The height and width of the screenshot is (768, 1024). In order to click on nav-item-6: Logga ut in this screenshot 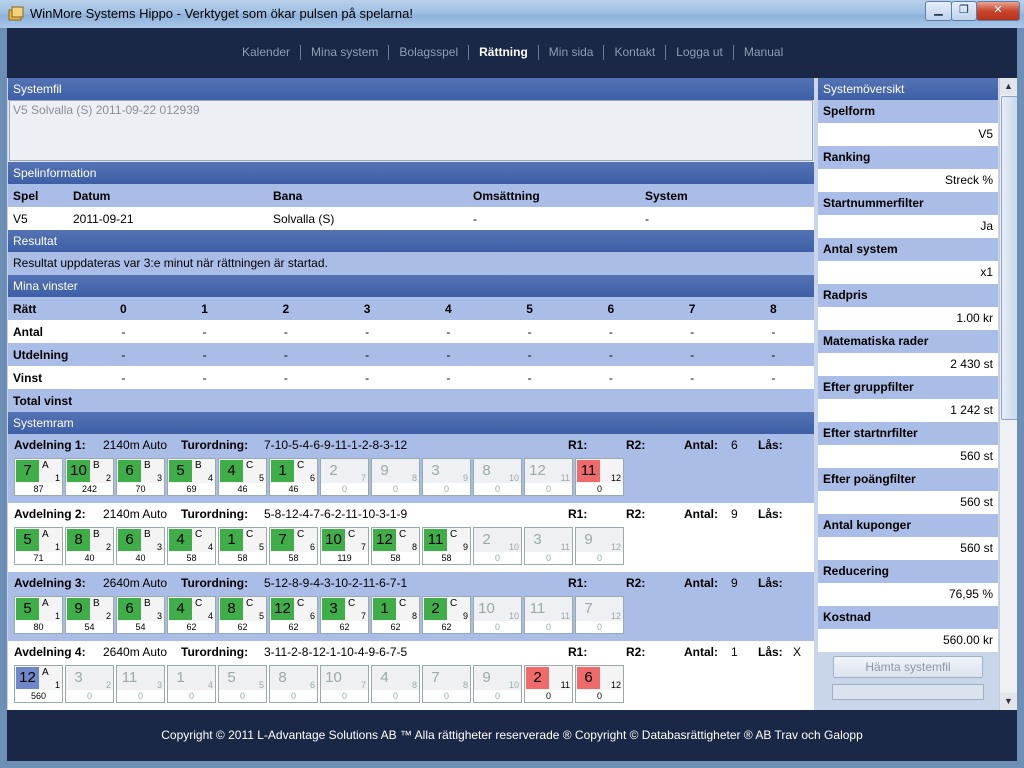, I will do `click(699, 52)`.